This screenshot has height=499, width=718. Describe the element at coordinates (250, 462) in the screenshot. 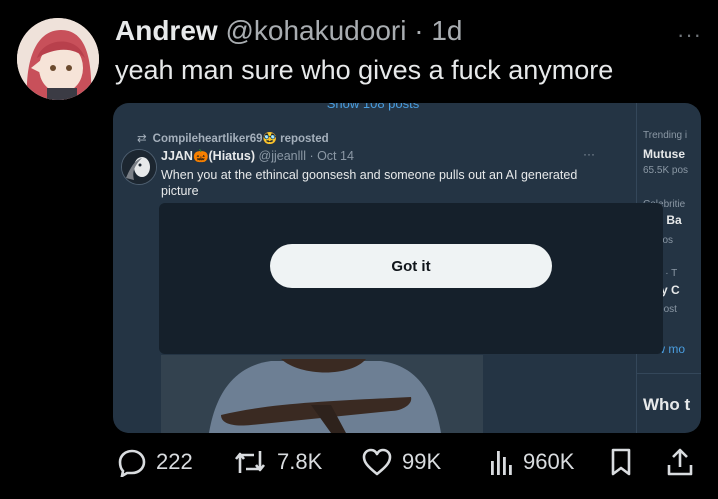

I see `repost-arrows-icon` at that location.